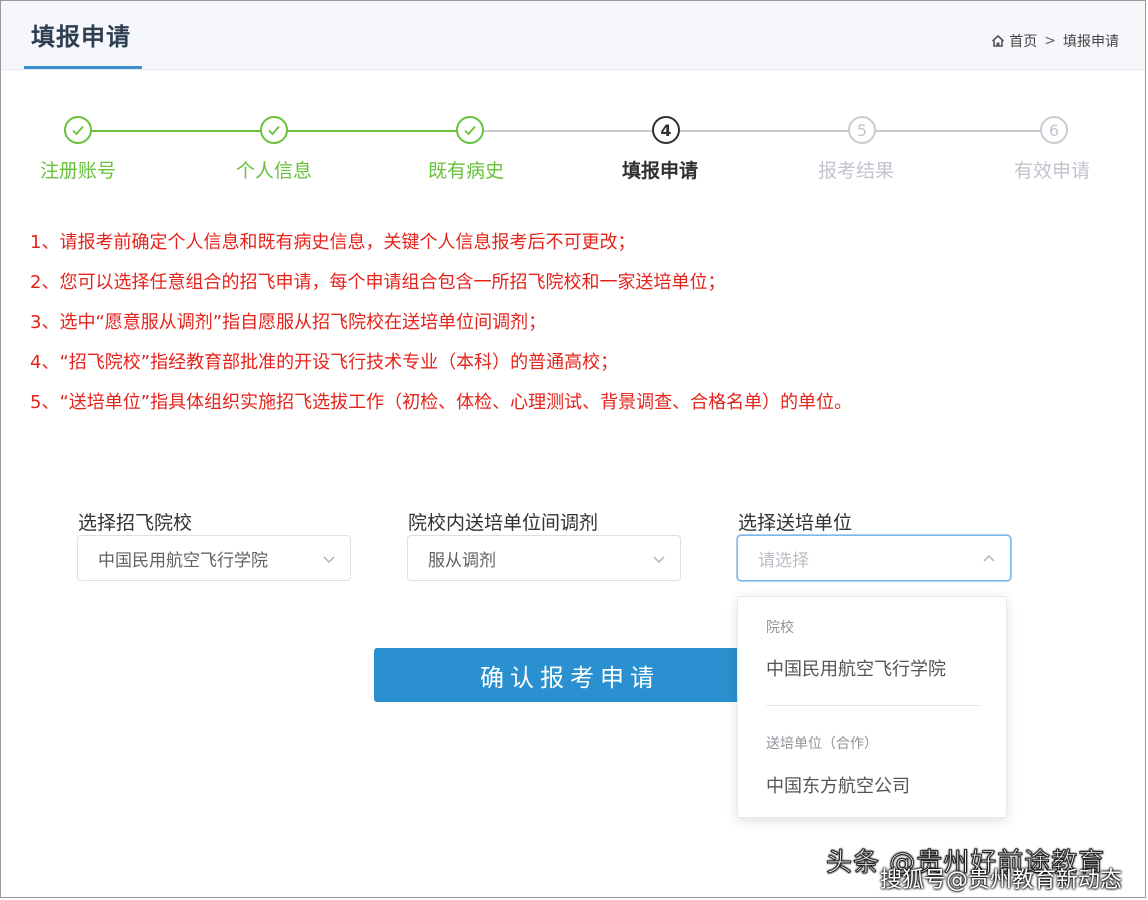  Describe the element at coordinates (659, 171) in the screenshot. I see `step-4-label: 填报申请` at that location.